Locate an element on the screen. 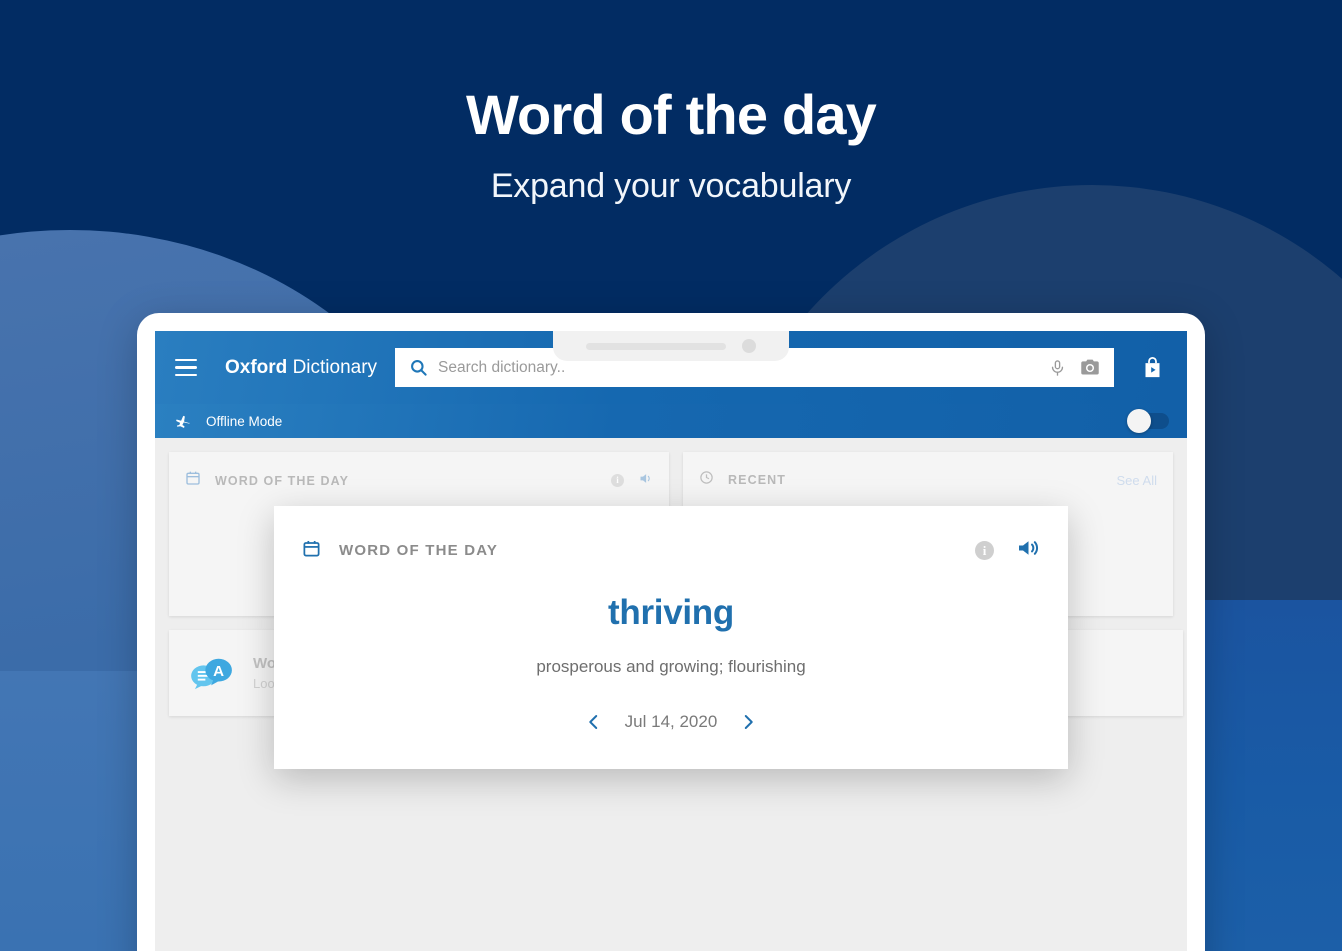 This screenshot has height=951, width=1342. play-store-bag-icon is located at coordinates (1152, 367).